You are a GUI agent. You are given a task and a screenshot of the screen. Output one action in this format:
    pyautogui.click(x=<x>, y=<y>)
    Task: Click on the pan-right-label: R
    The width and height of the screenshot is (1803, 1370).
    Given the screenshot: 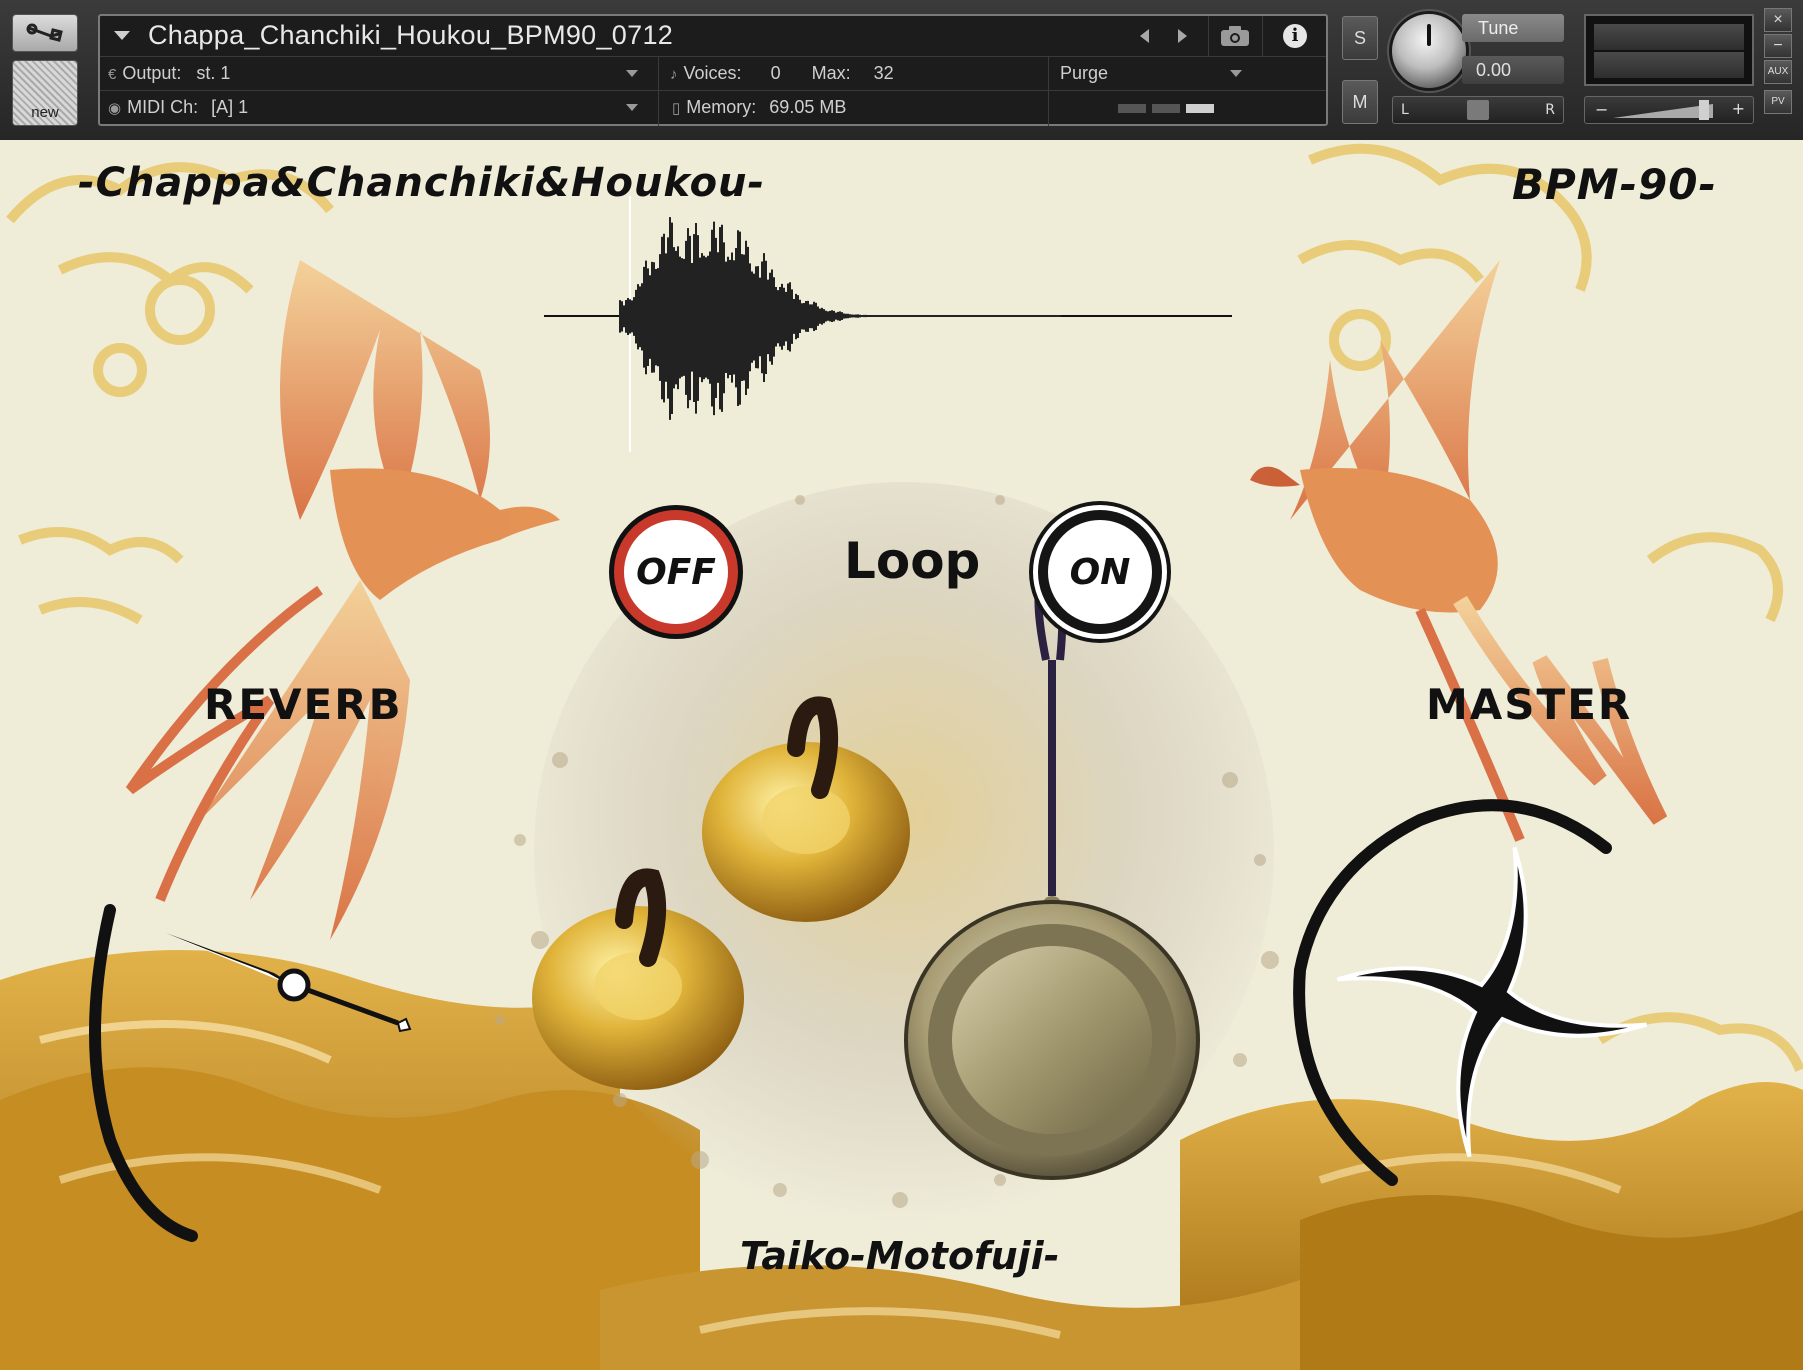 What is the action you would take?
    pyautogui.click(x=1550, y=110)
    